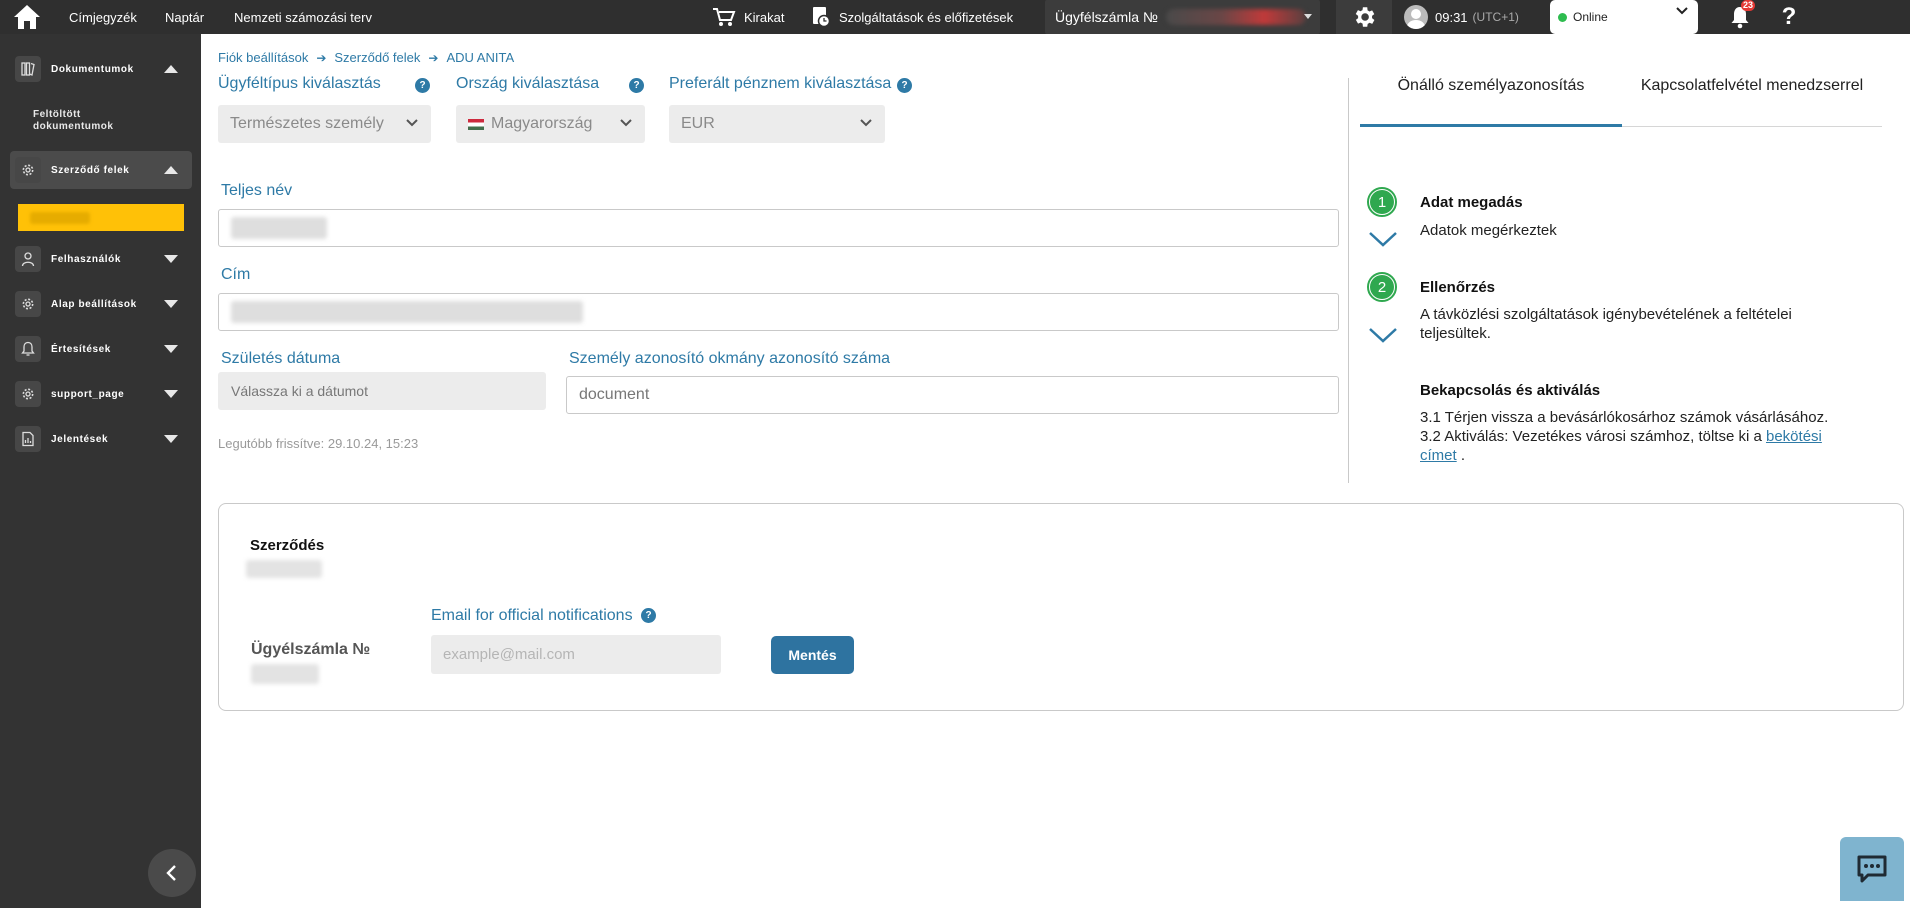  I want to click on sidebar-collapse-button, so click(172, 873).